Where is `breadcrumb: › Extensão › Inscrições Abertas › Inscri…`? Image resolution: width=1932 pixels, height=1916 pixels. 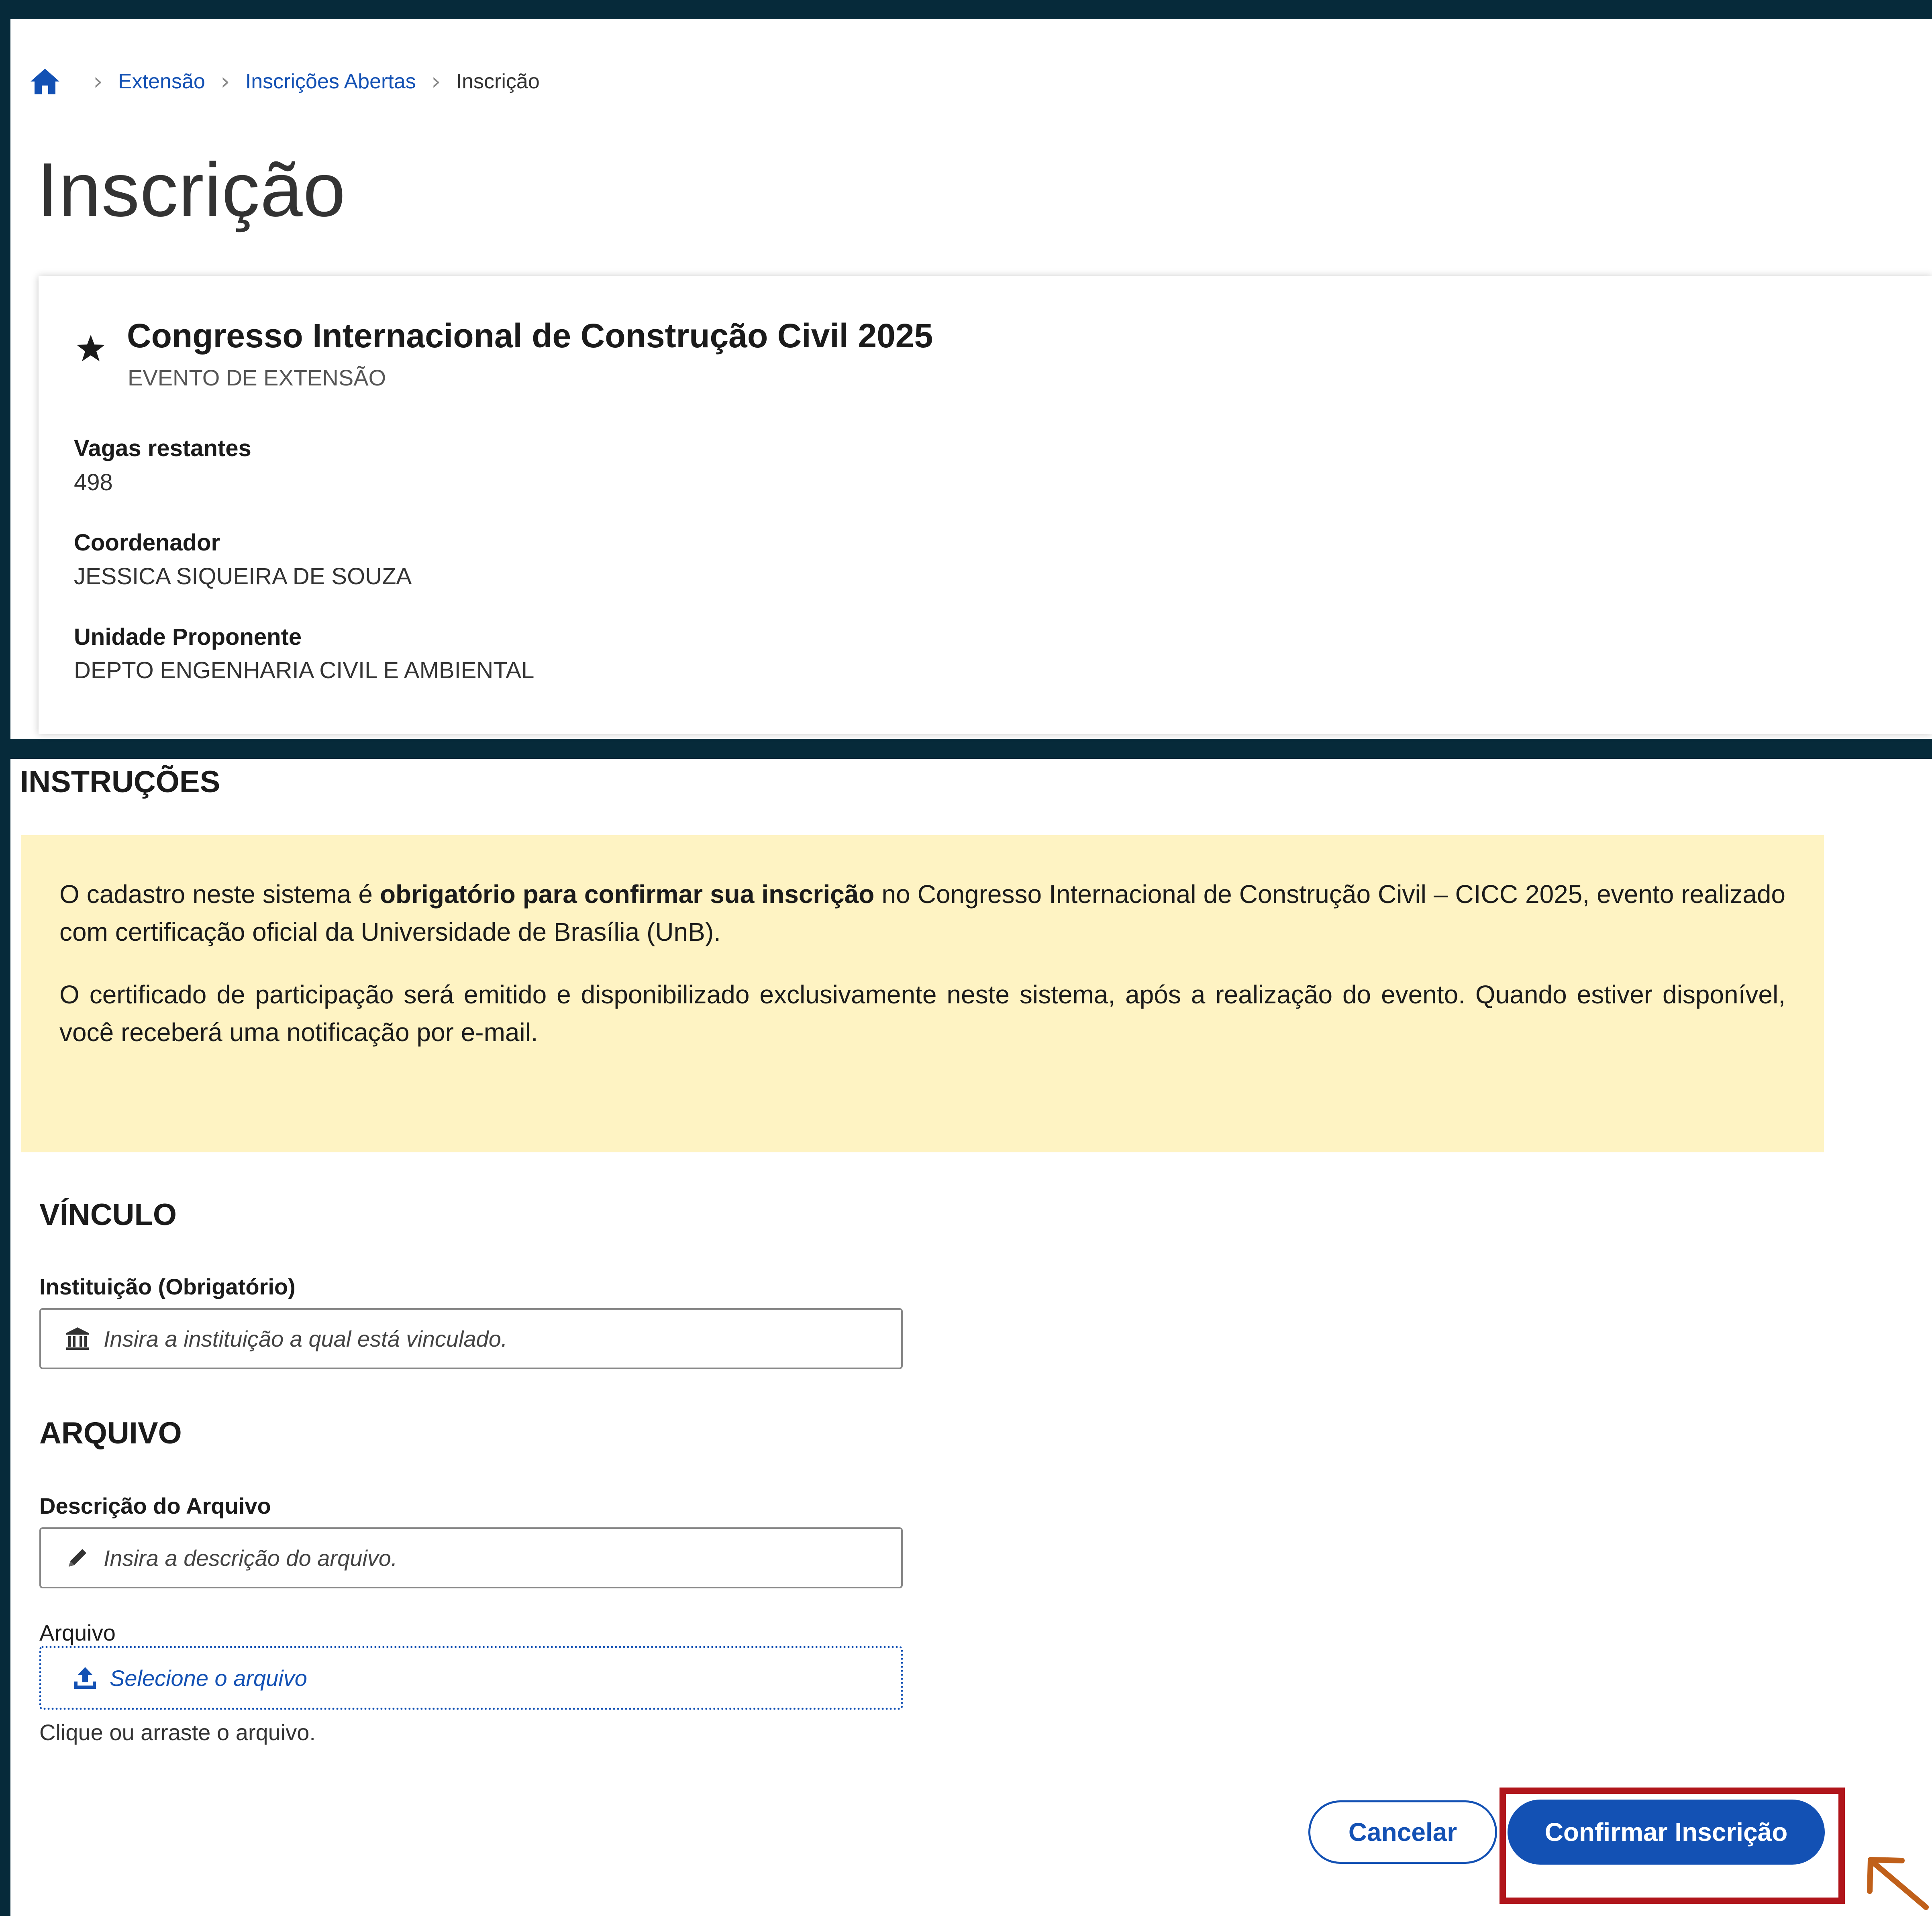
breadcrumb: › Extensão › Inscrições Abertas › Inscri… is located at coordinates (284, 81).